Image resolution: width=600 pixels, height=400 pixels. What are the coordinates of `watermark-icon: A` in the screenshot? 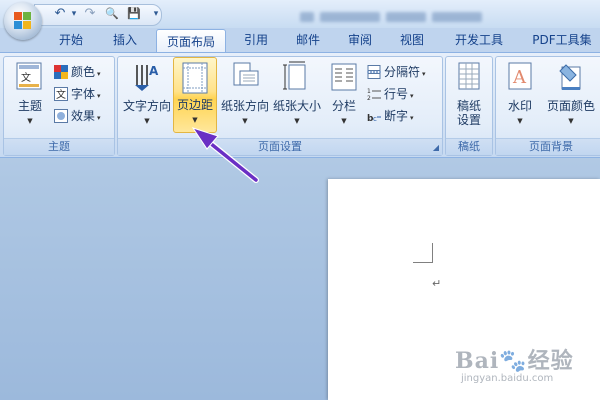 It's located at (520, 77).